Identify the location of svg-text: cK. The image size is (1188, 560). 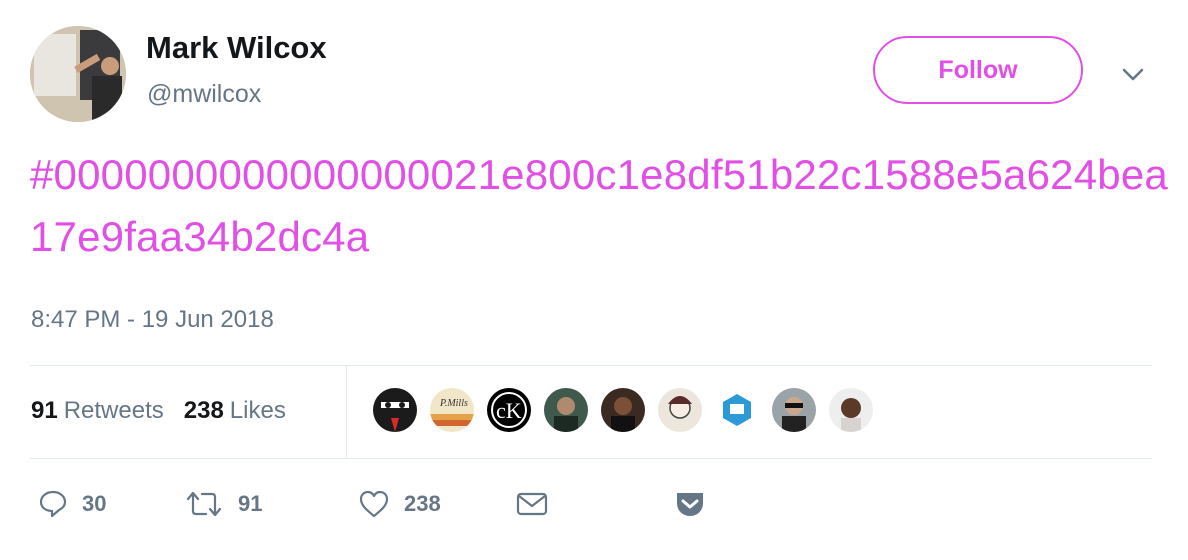
(509, 410).